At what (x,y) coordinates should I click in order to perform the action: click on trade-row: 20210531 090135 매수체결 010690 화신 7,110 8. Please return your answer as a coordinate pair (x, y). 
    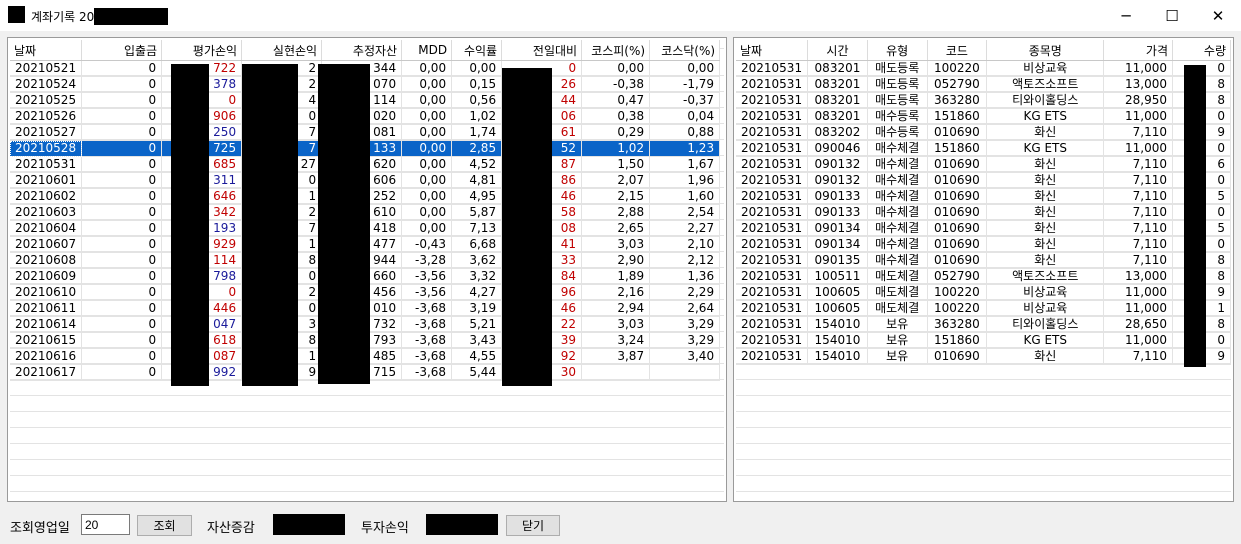
    Looking at the image, I should click on (983, 260).